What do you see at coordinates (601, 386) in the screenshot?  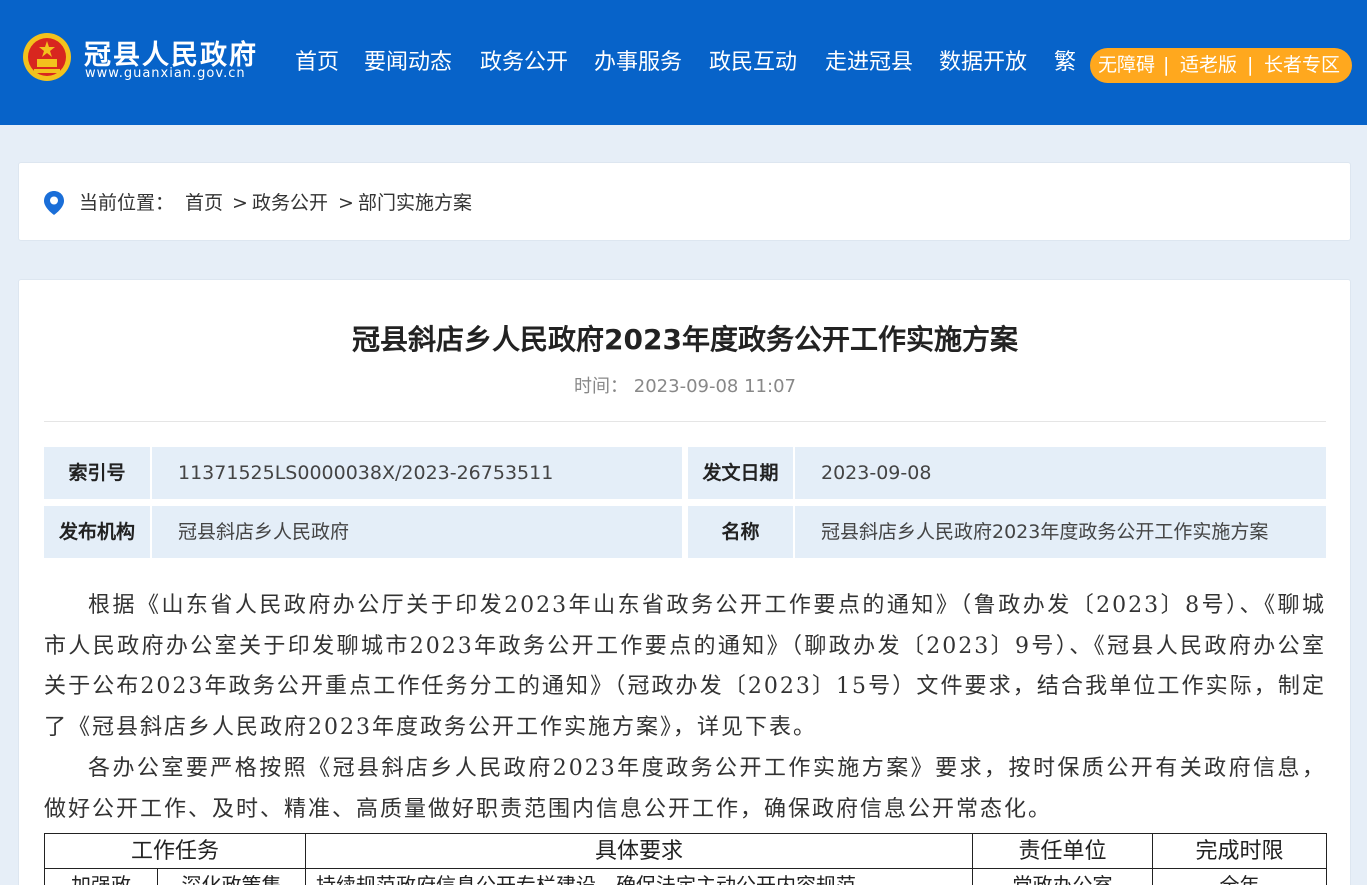 I see `time-label: 时间：` at bounding box center [601, 386].